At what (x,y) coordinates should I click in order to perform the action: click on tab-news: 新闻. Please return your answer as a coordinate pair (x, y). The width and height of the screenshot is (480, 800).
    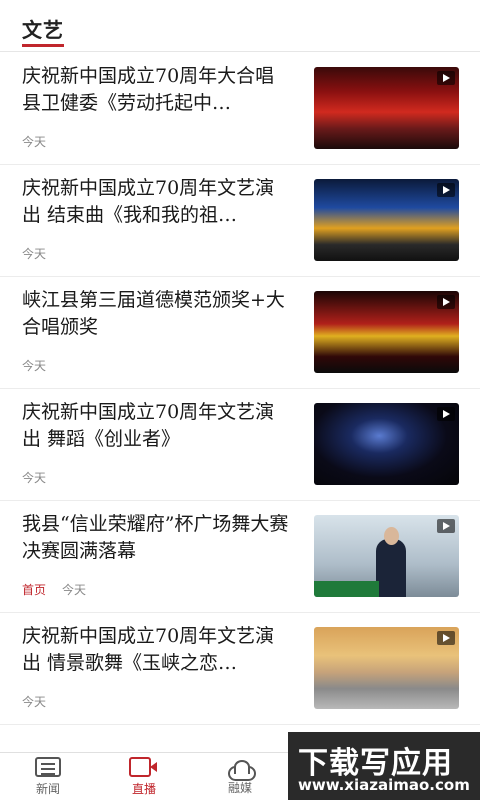
    Looking at the image, I should click on (48, 778).